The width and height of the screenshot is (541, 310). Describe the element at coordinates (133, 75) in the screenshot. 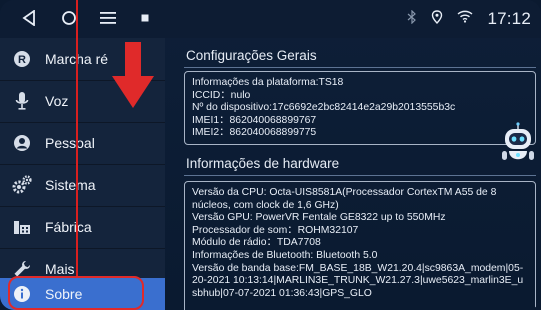

I see `annotation-arrow-icon` at that location.